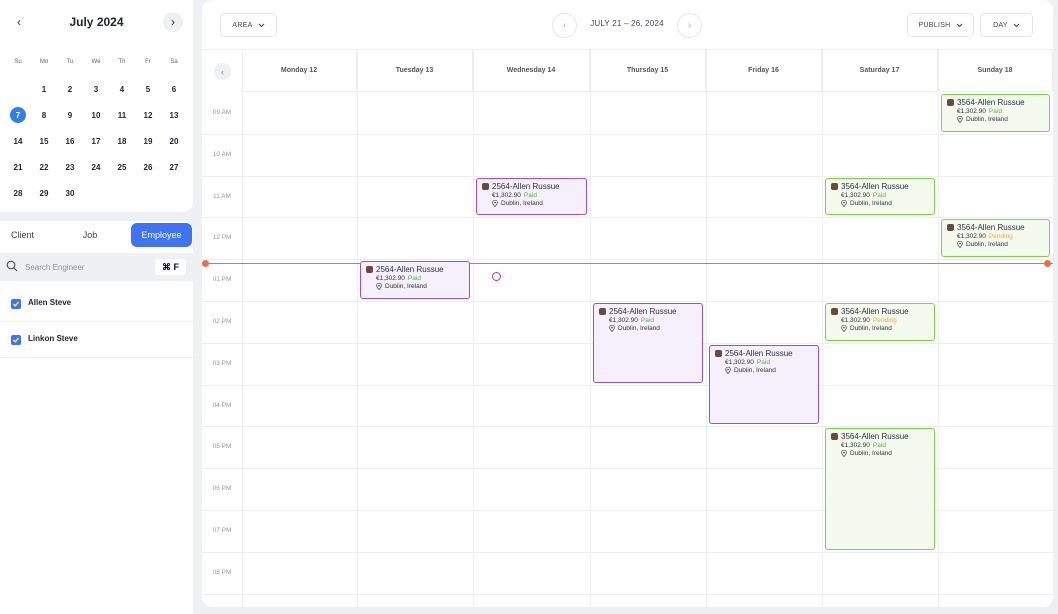 This screenshot has width=1058, height=614. What do you see at coordinates (161, 235) in the screenshot?
I see `tab-employee: Employee` at bounding box center [161, 235].